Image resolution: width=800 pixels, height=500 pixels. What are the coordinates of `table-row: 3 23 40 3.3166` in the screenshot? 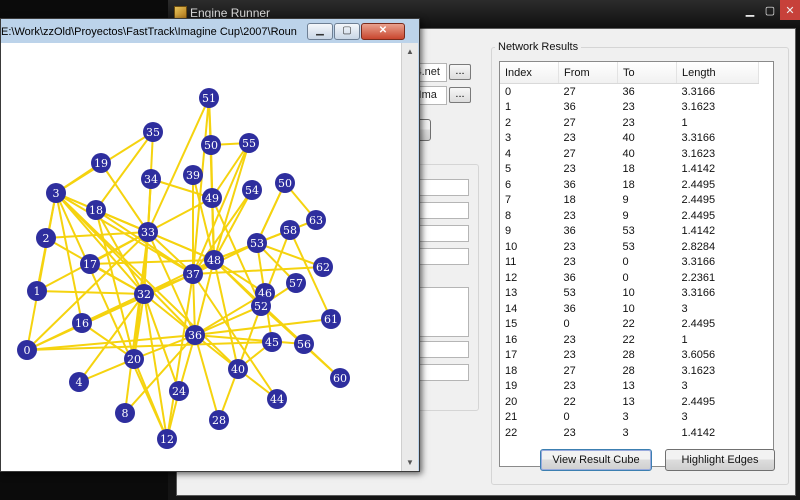 It's located at (629, 139).